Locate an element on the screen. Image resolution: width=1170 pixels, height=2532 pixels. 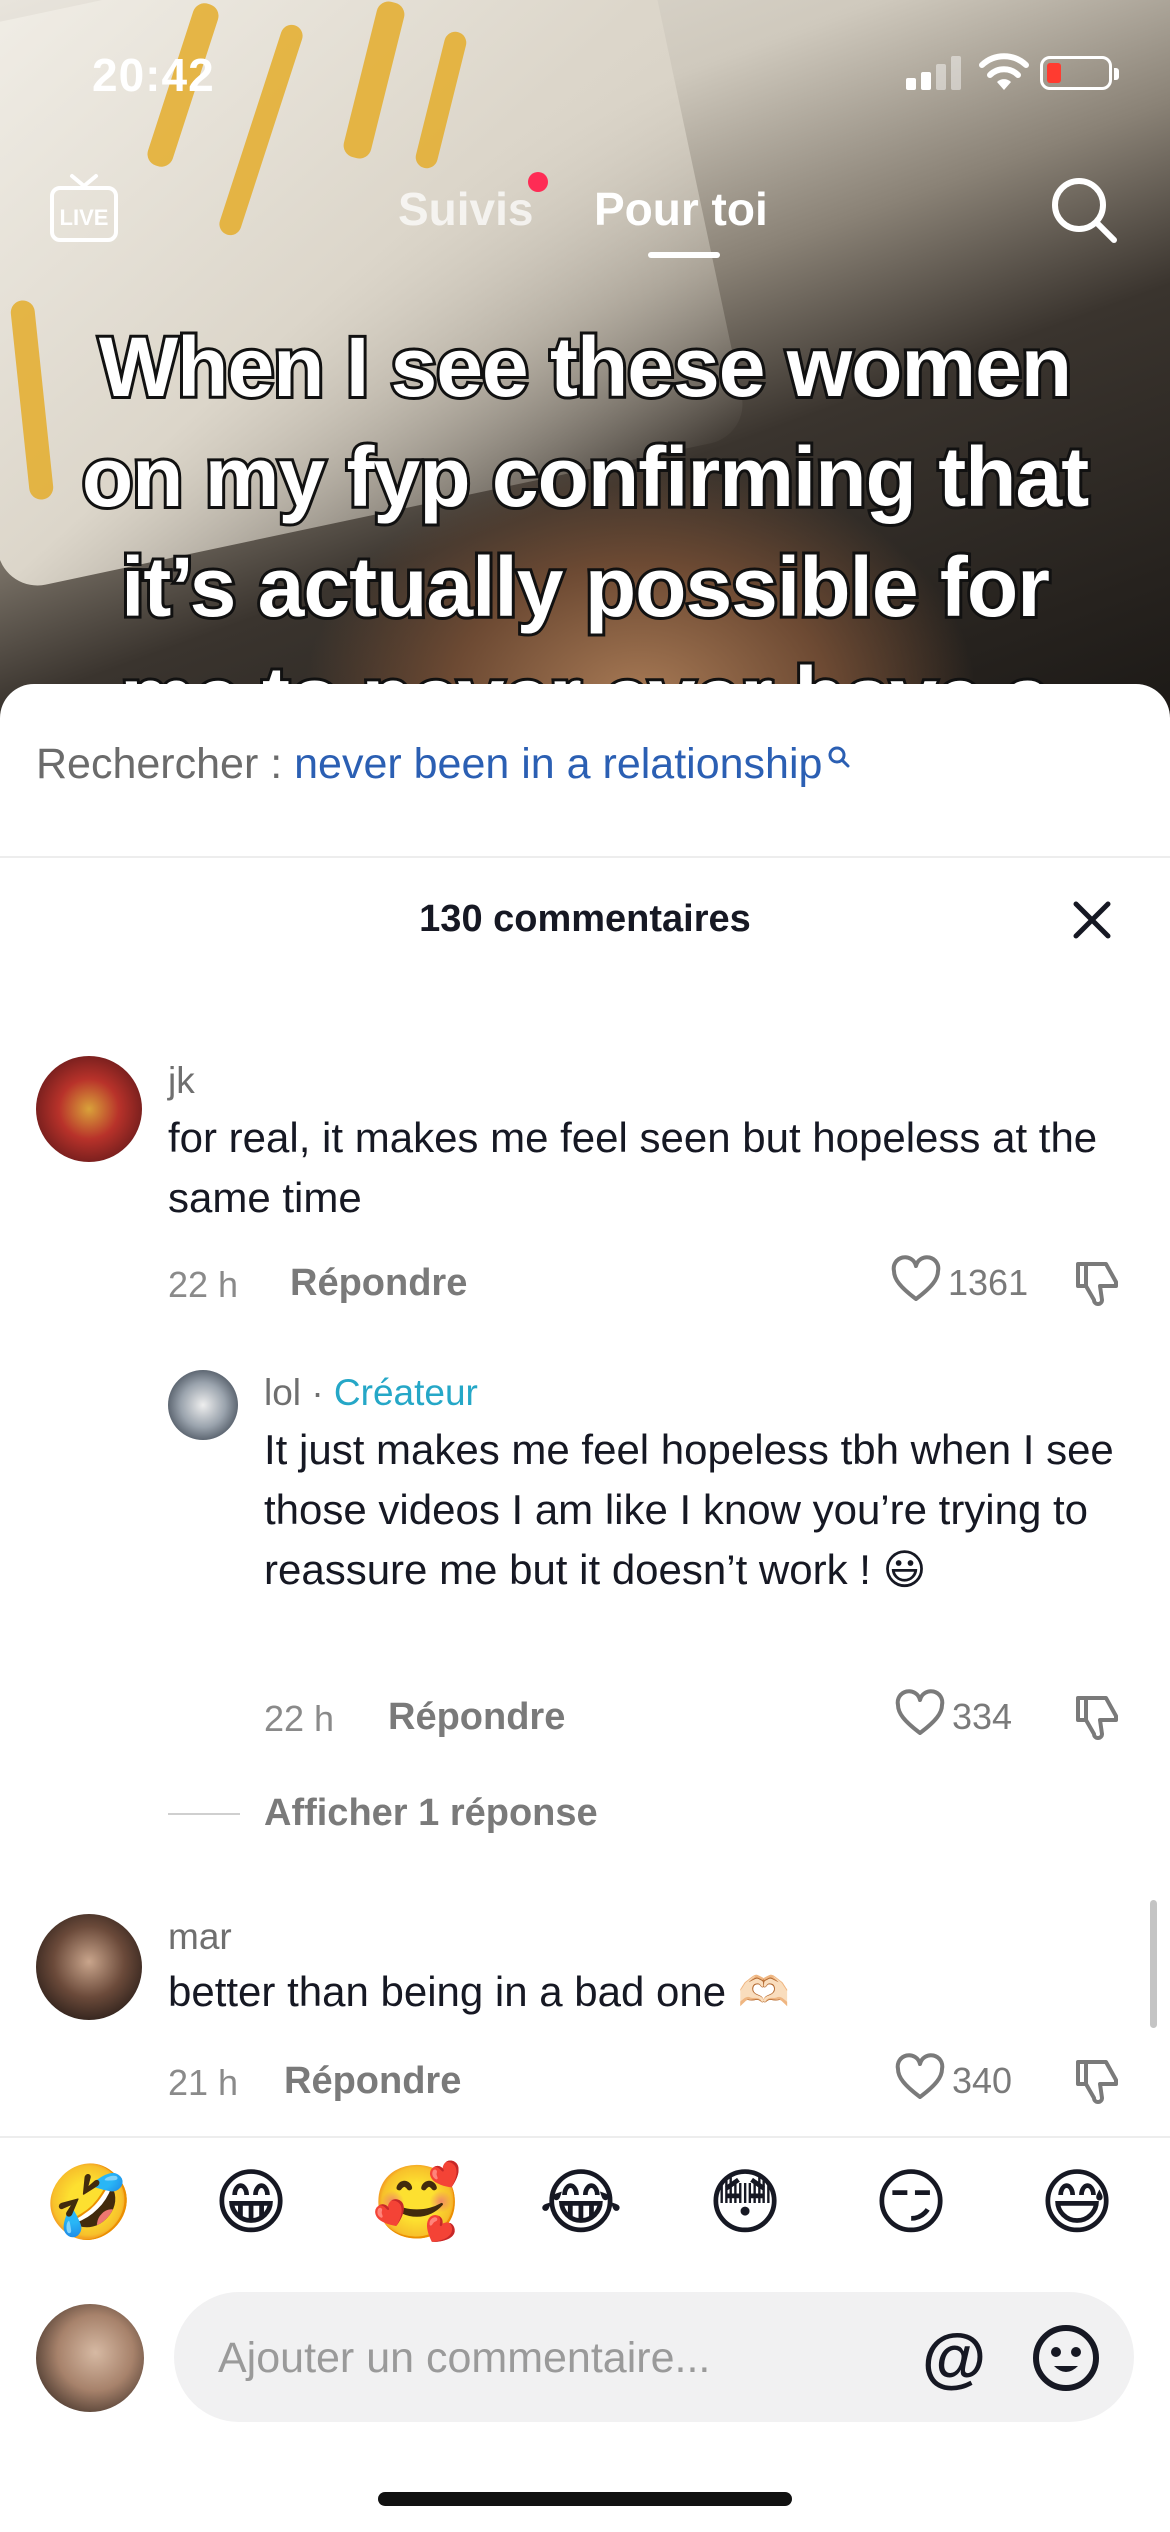
caption-line: it’s actually possible for is located at coordinates (585, 587).